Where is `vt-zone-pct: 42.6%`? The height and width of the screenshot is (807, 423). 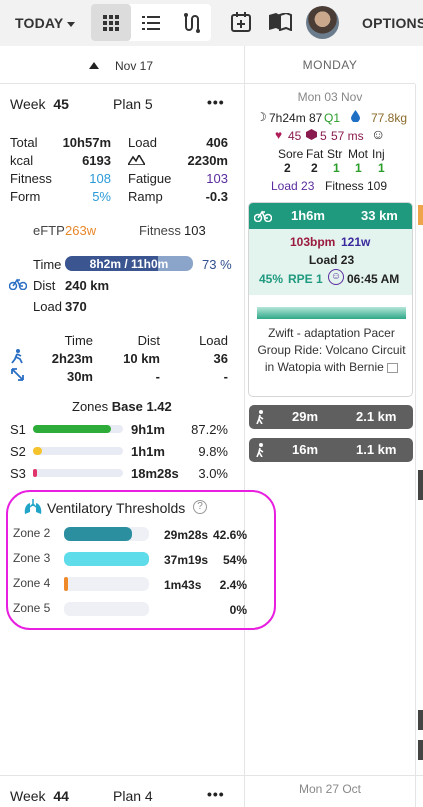
vt-zone-pct: 42.6% is located at coordinates (229, 535).